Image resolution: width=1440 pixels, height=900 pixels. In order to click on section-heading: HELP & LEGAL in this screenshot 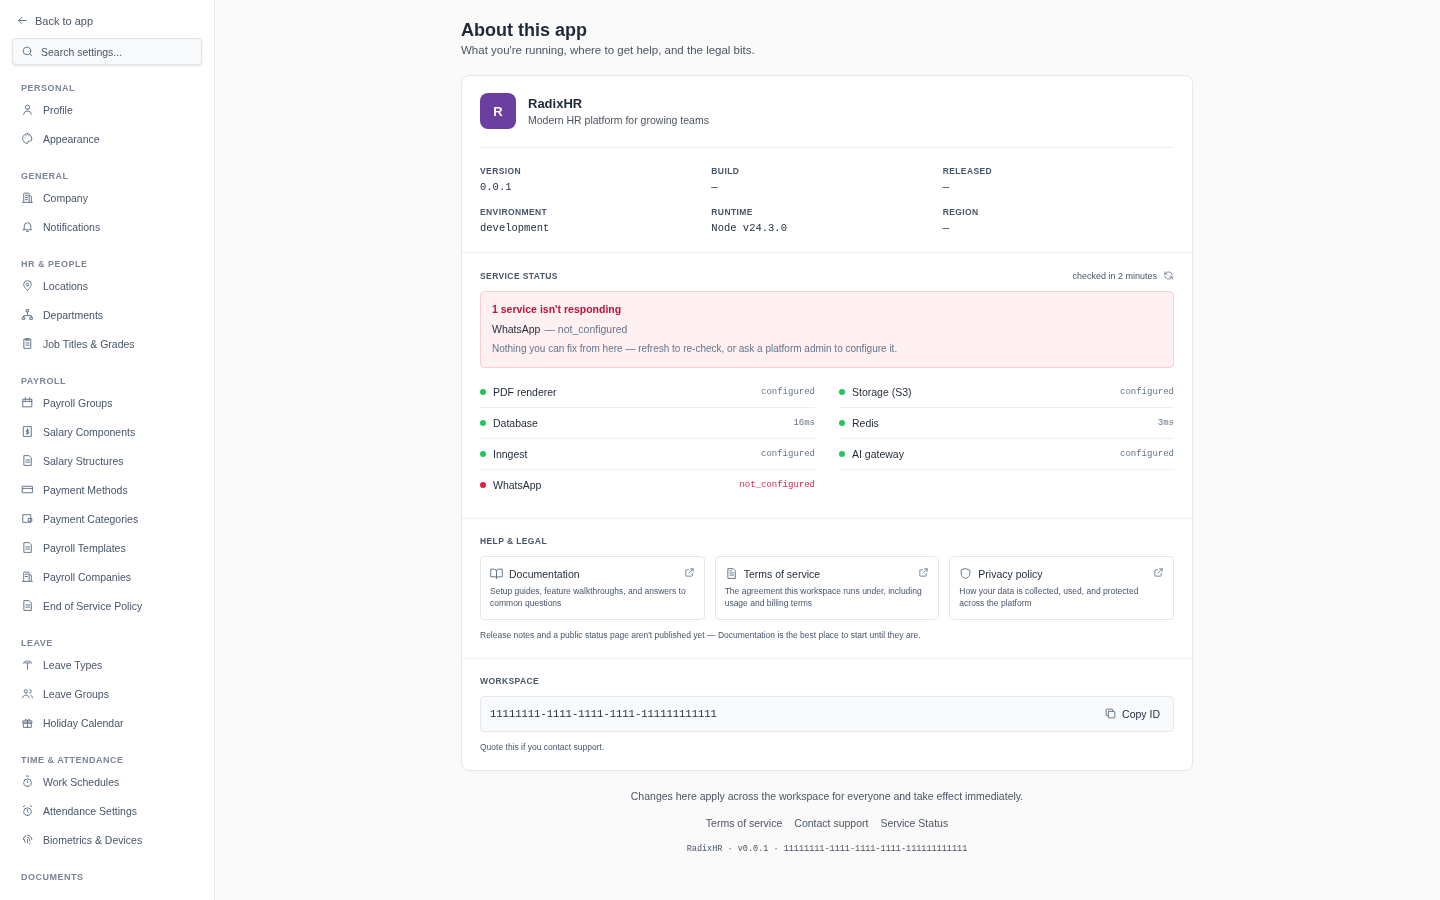, I will do `click(514, 541)`.